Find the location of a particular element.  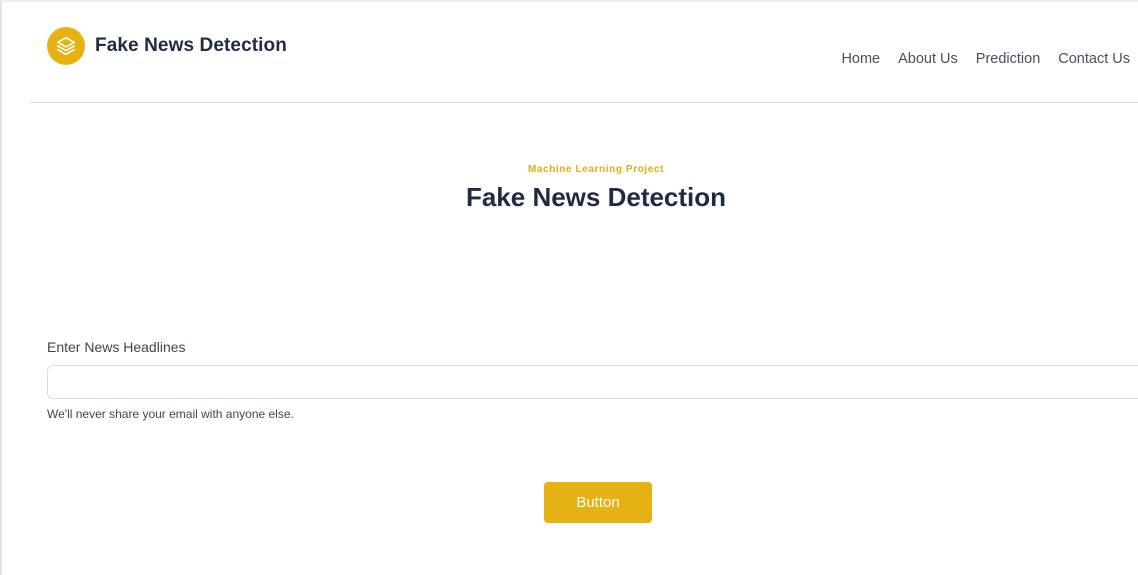

brand-logo-link: Fake News Detection is located at coordinates (167, 46).